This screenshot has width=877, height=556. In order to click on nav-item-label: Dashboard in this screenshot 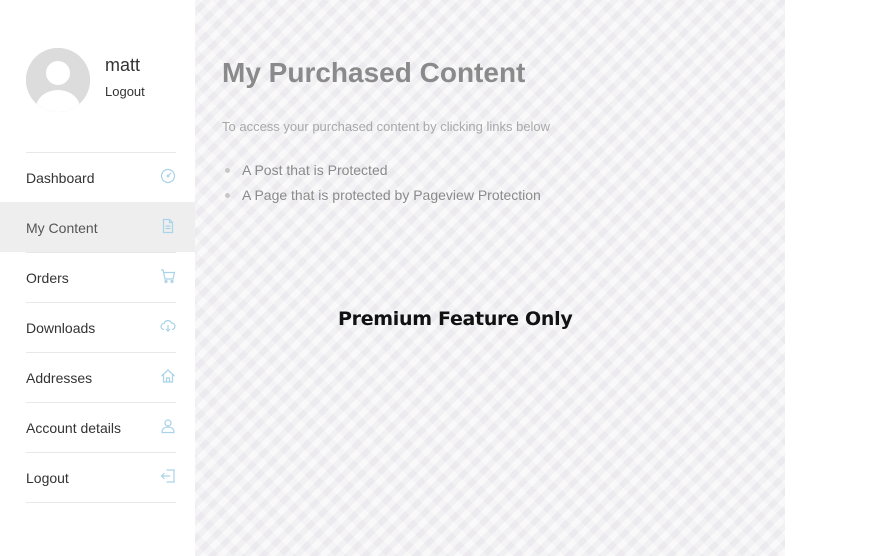, I will do `click(60, 178)`.